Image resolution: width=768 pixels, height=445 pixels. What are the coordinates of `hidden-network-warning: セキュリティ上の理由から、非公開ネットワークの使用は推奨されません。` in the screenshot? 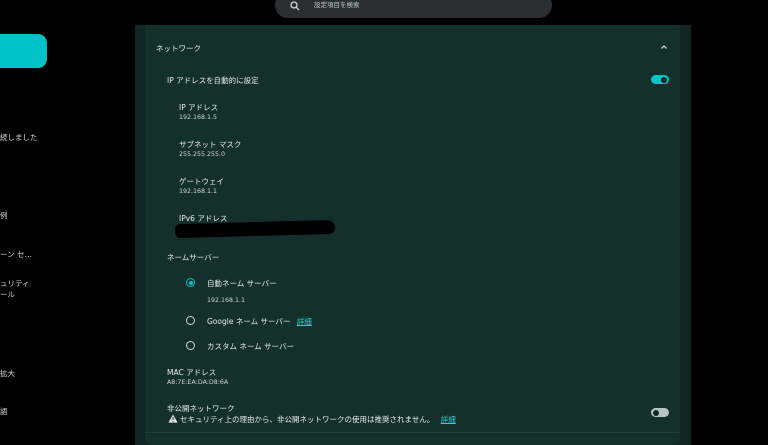 It's located at (307, 419).